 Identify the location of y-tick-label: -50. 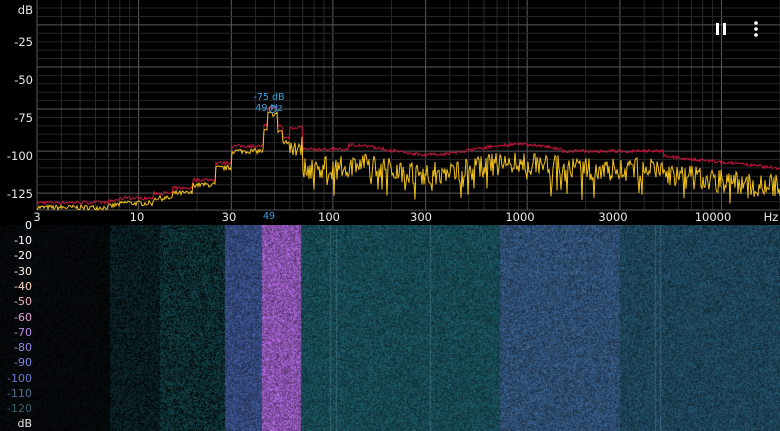
(23, 80).